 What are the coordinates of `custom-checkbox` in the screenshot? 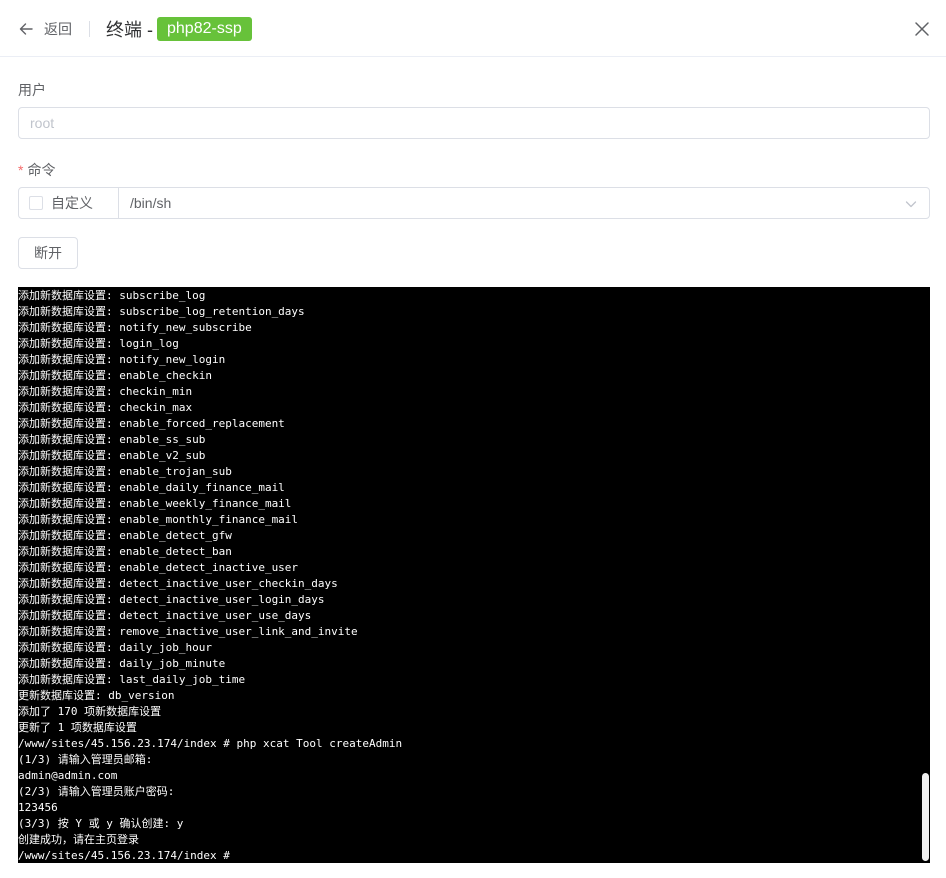 It's located at (36, 203).